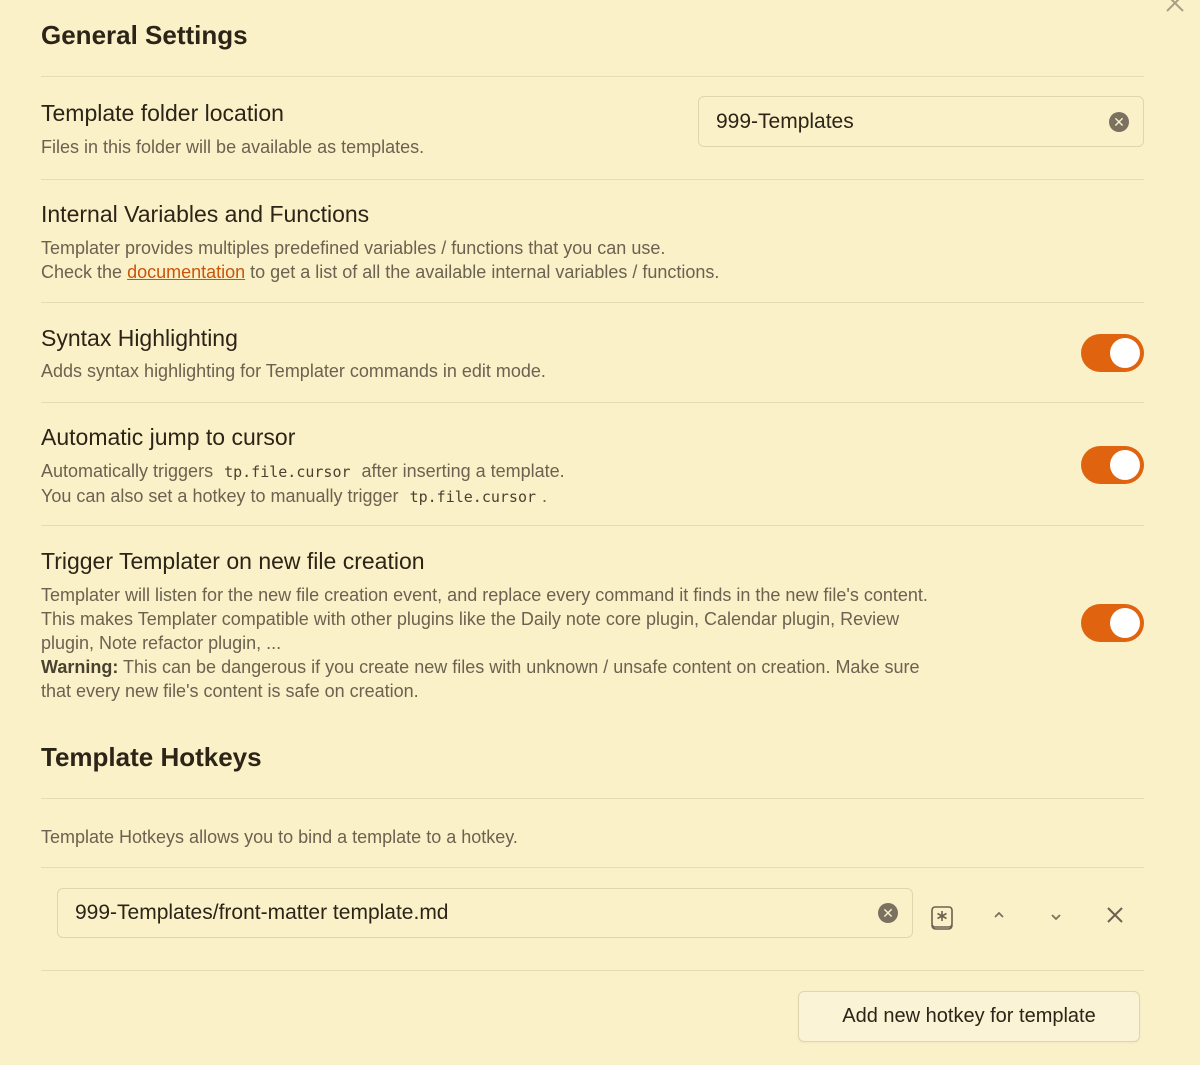 The image size is (1200, 1065). Describe the element at coordinates (82, 272) in the screenshot. I see `internal-vars-line2-prefix: Check the` at that location.